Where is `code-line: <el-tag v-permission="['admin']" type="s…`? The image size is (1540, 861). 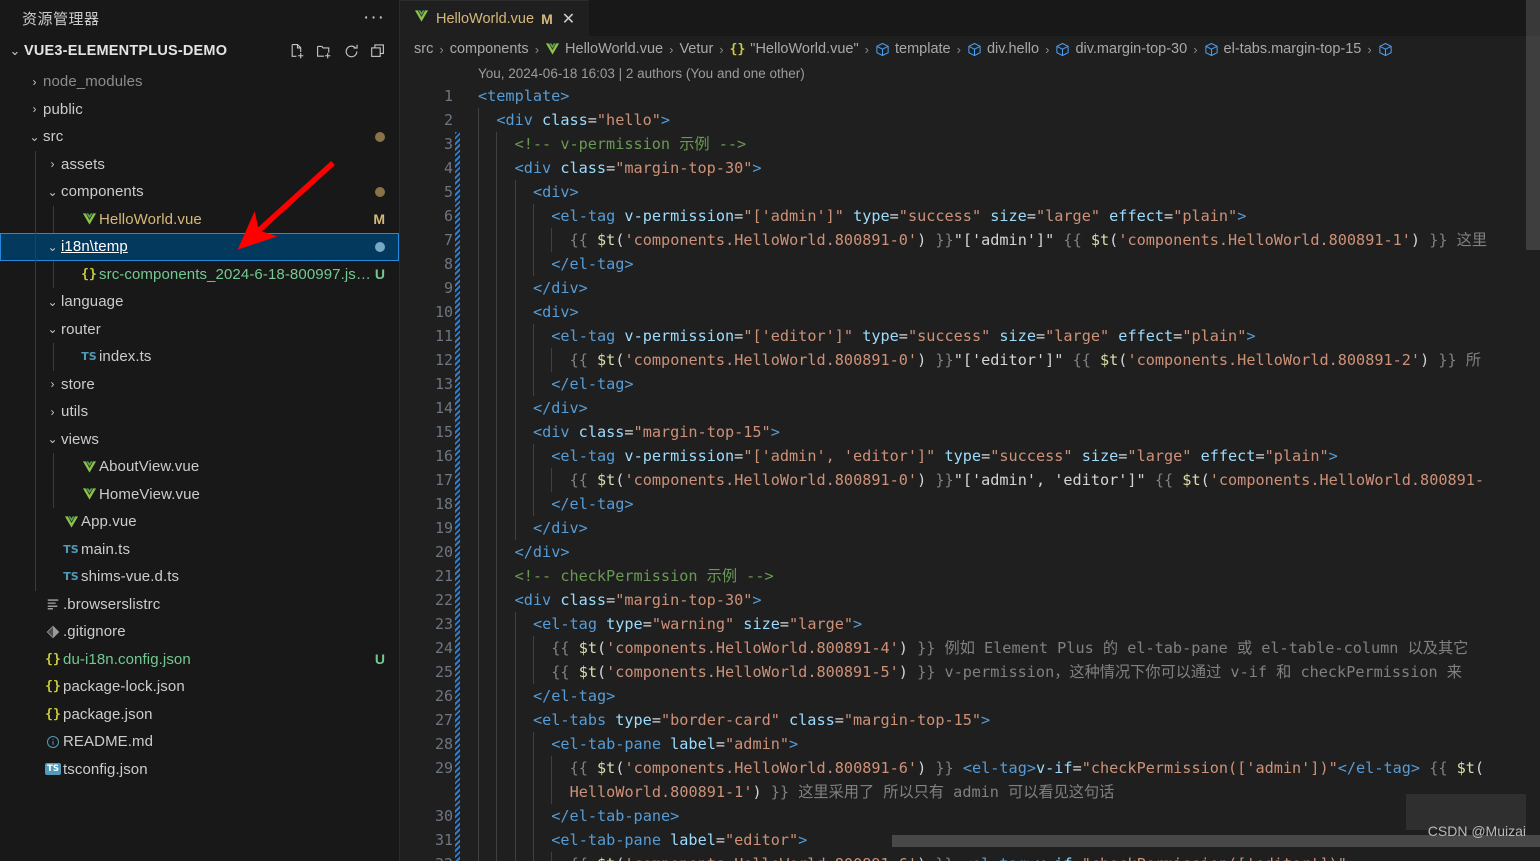
code-line: <el-tag v-permission="['admin']" type="s… is located at coordinates (1009, 216).